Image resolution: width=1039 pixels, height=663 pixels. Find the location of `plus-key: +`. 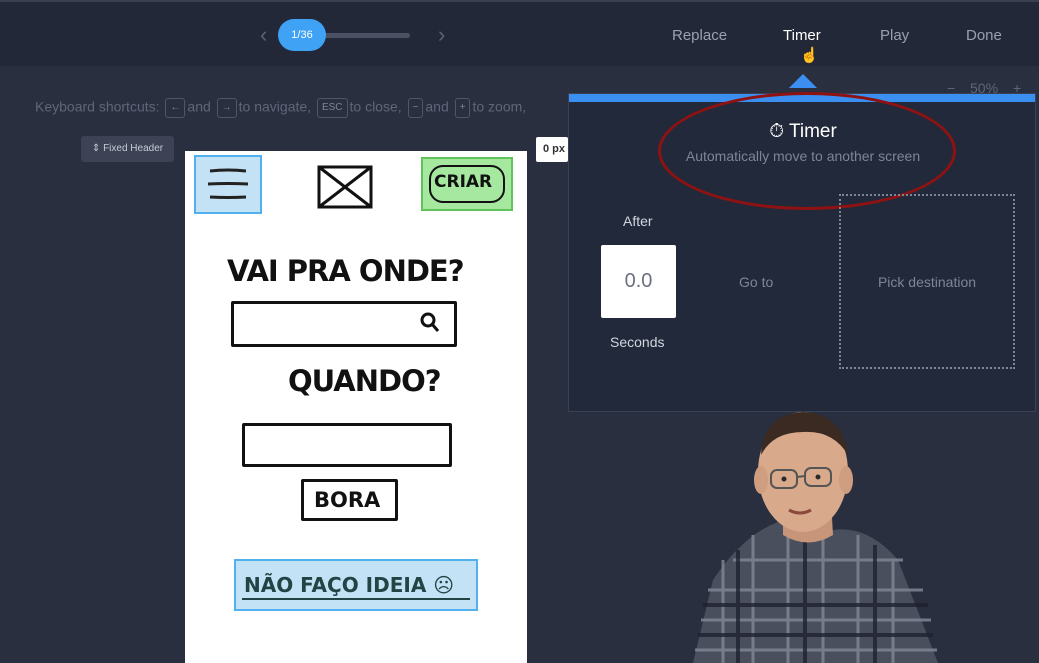

plus-key: + is located at coordinates (462, 108).